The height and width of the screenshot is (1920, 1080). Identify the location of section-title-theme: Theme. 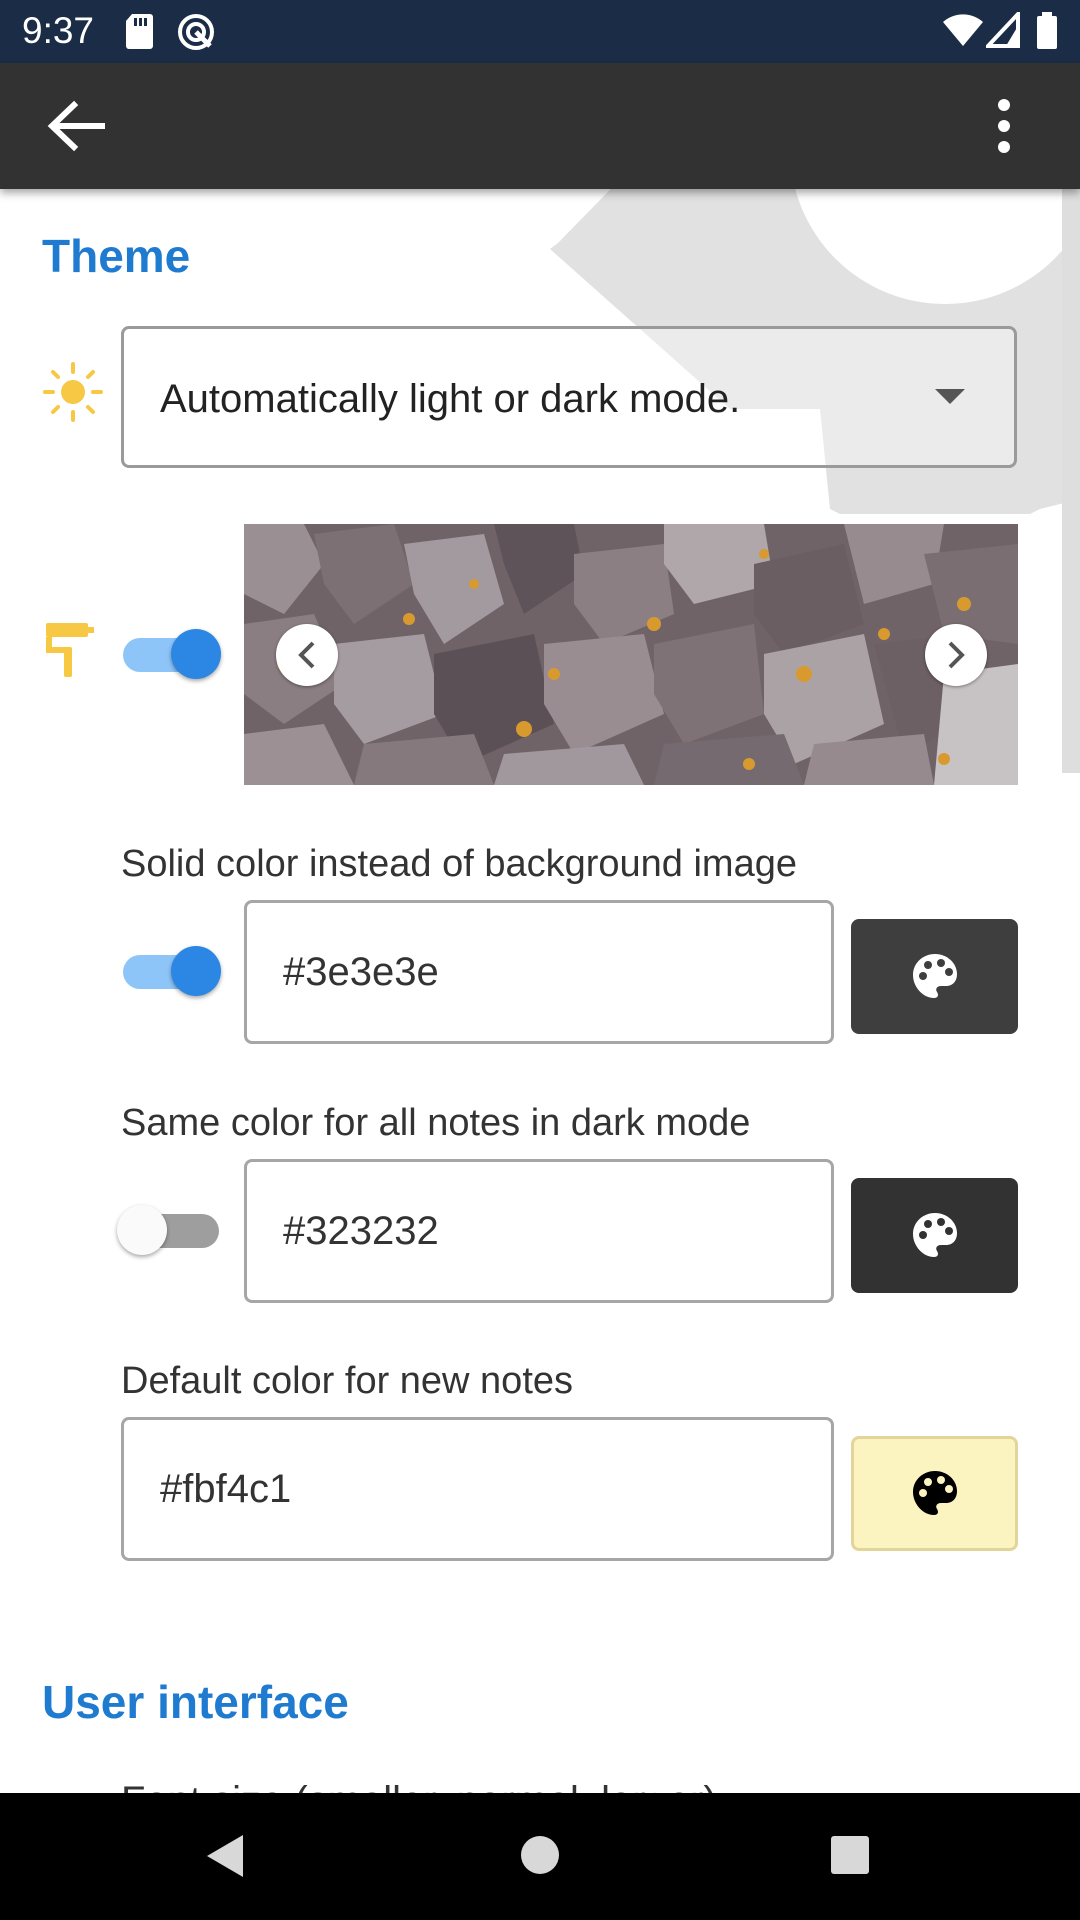
(116, 256).